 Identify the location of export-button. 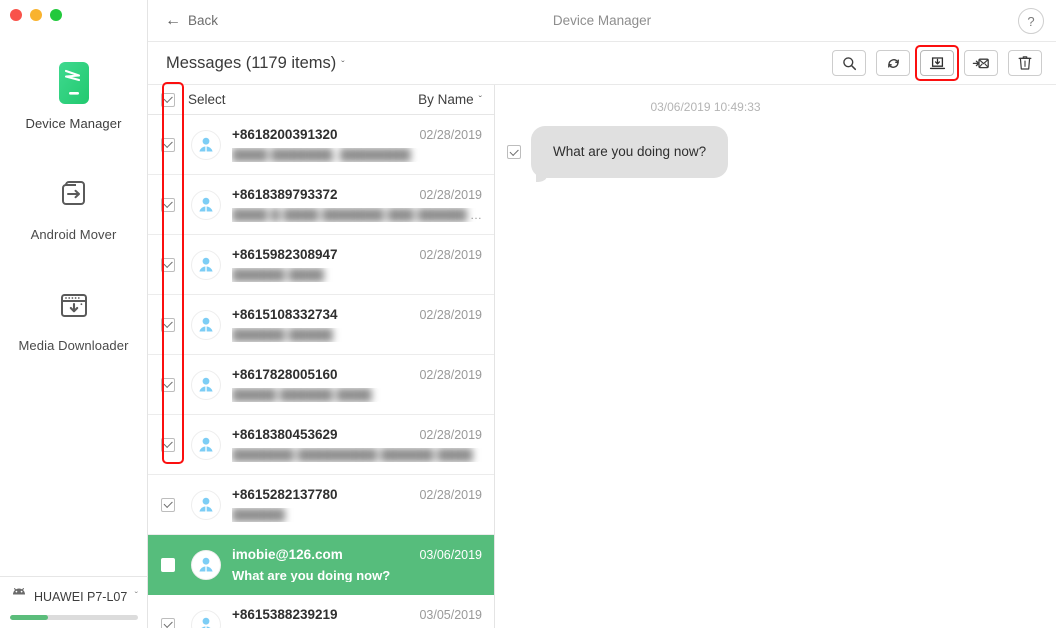
(937, 63).